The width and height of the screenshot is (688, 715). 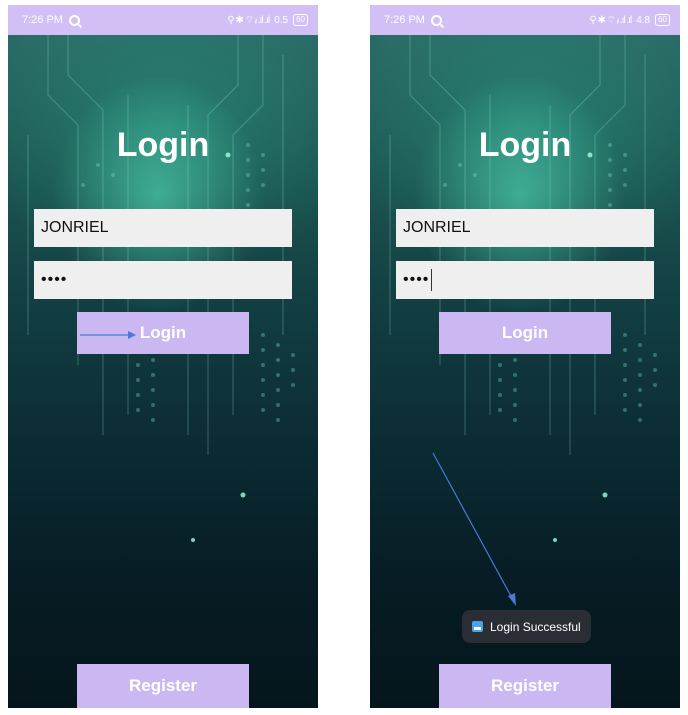 What do you see at coordinates (474, 529) in the screenshot?
I see `annotation-arrow-down-icon` at bounding box center [474, 529].